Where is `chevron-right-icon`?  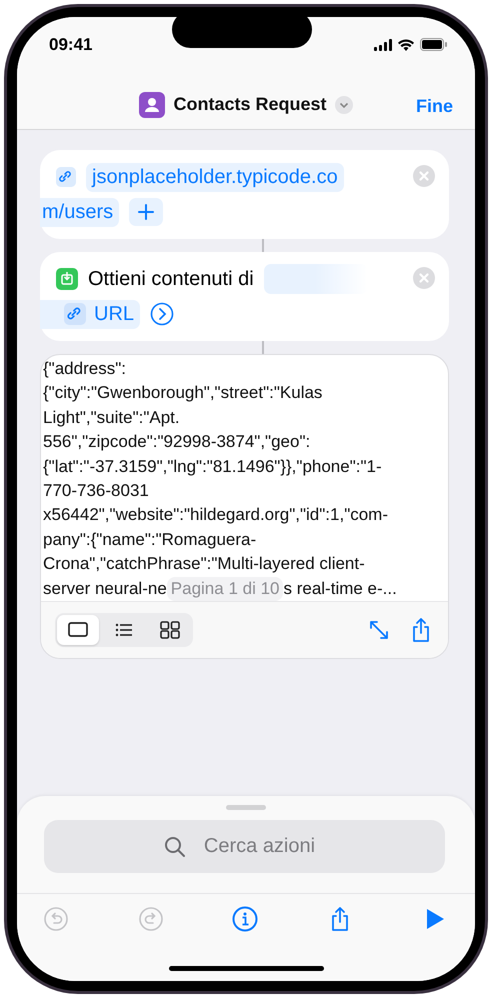 chevron-right-icon is located at coordinates (162, 314).